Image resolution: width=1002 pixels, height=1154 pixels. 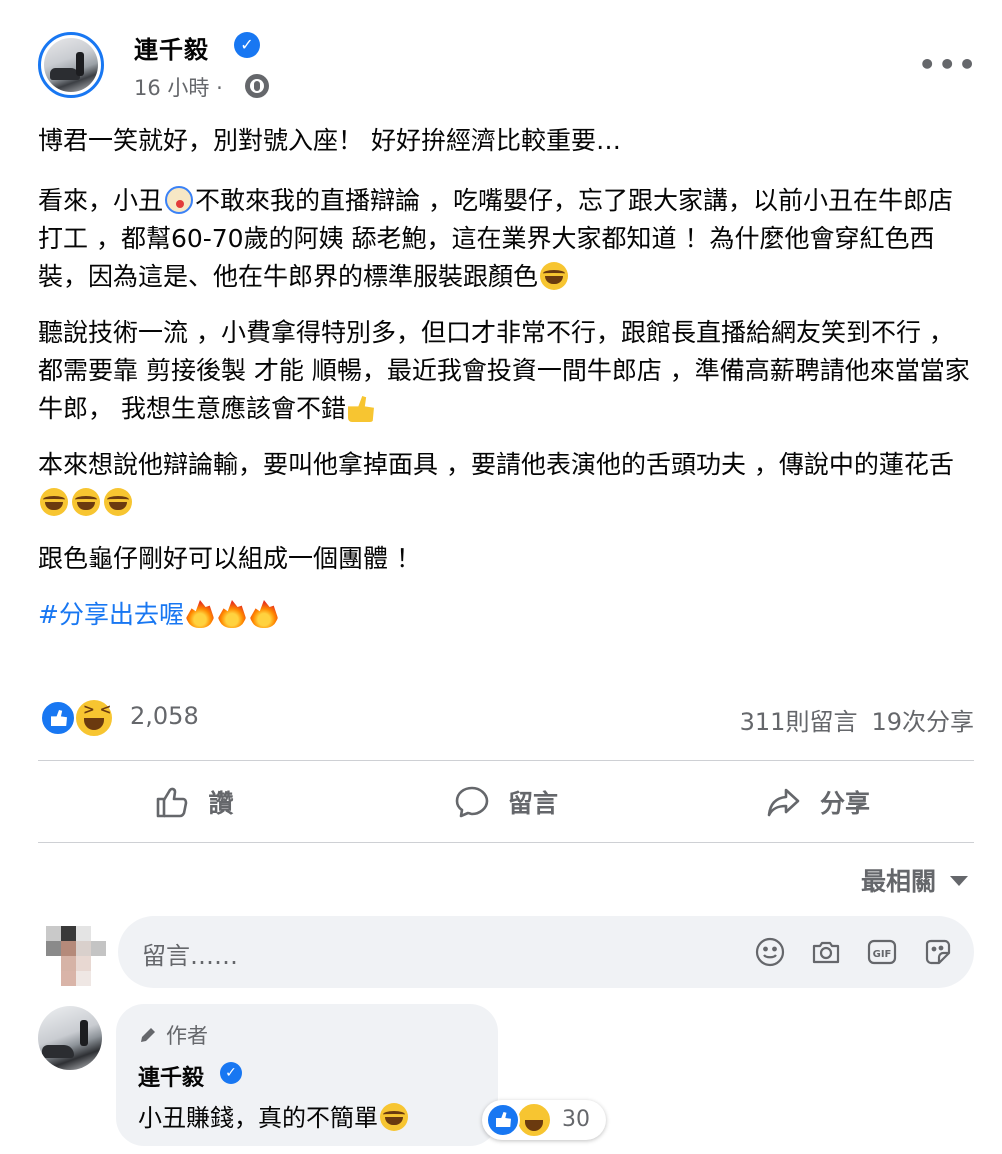 I want to click on post-timestamp: 16 小時 ·, so click(x=178, y=87).